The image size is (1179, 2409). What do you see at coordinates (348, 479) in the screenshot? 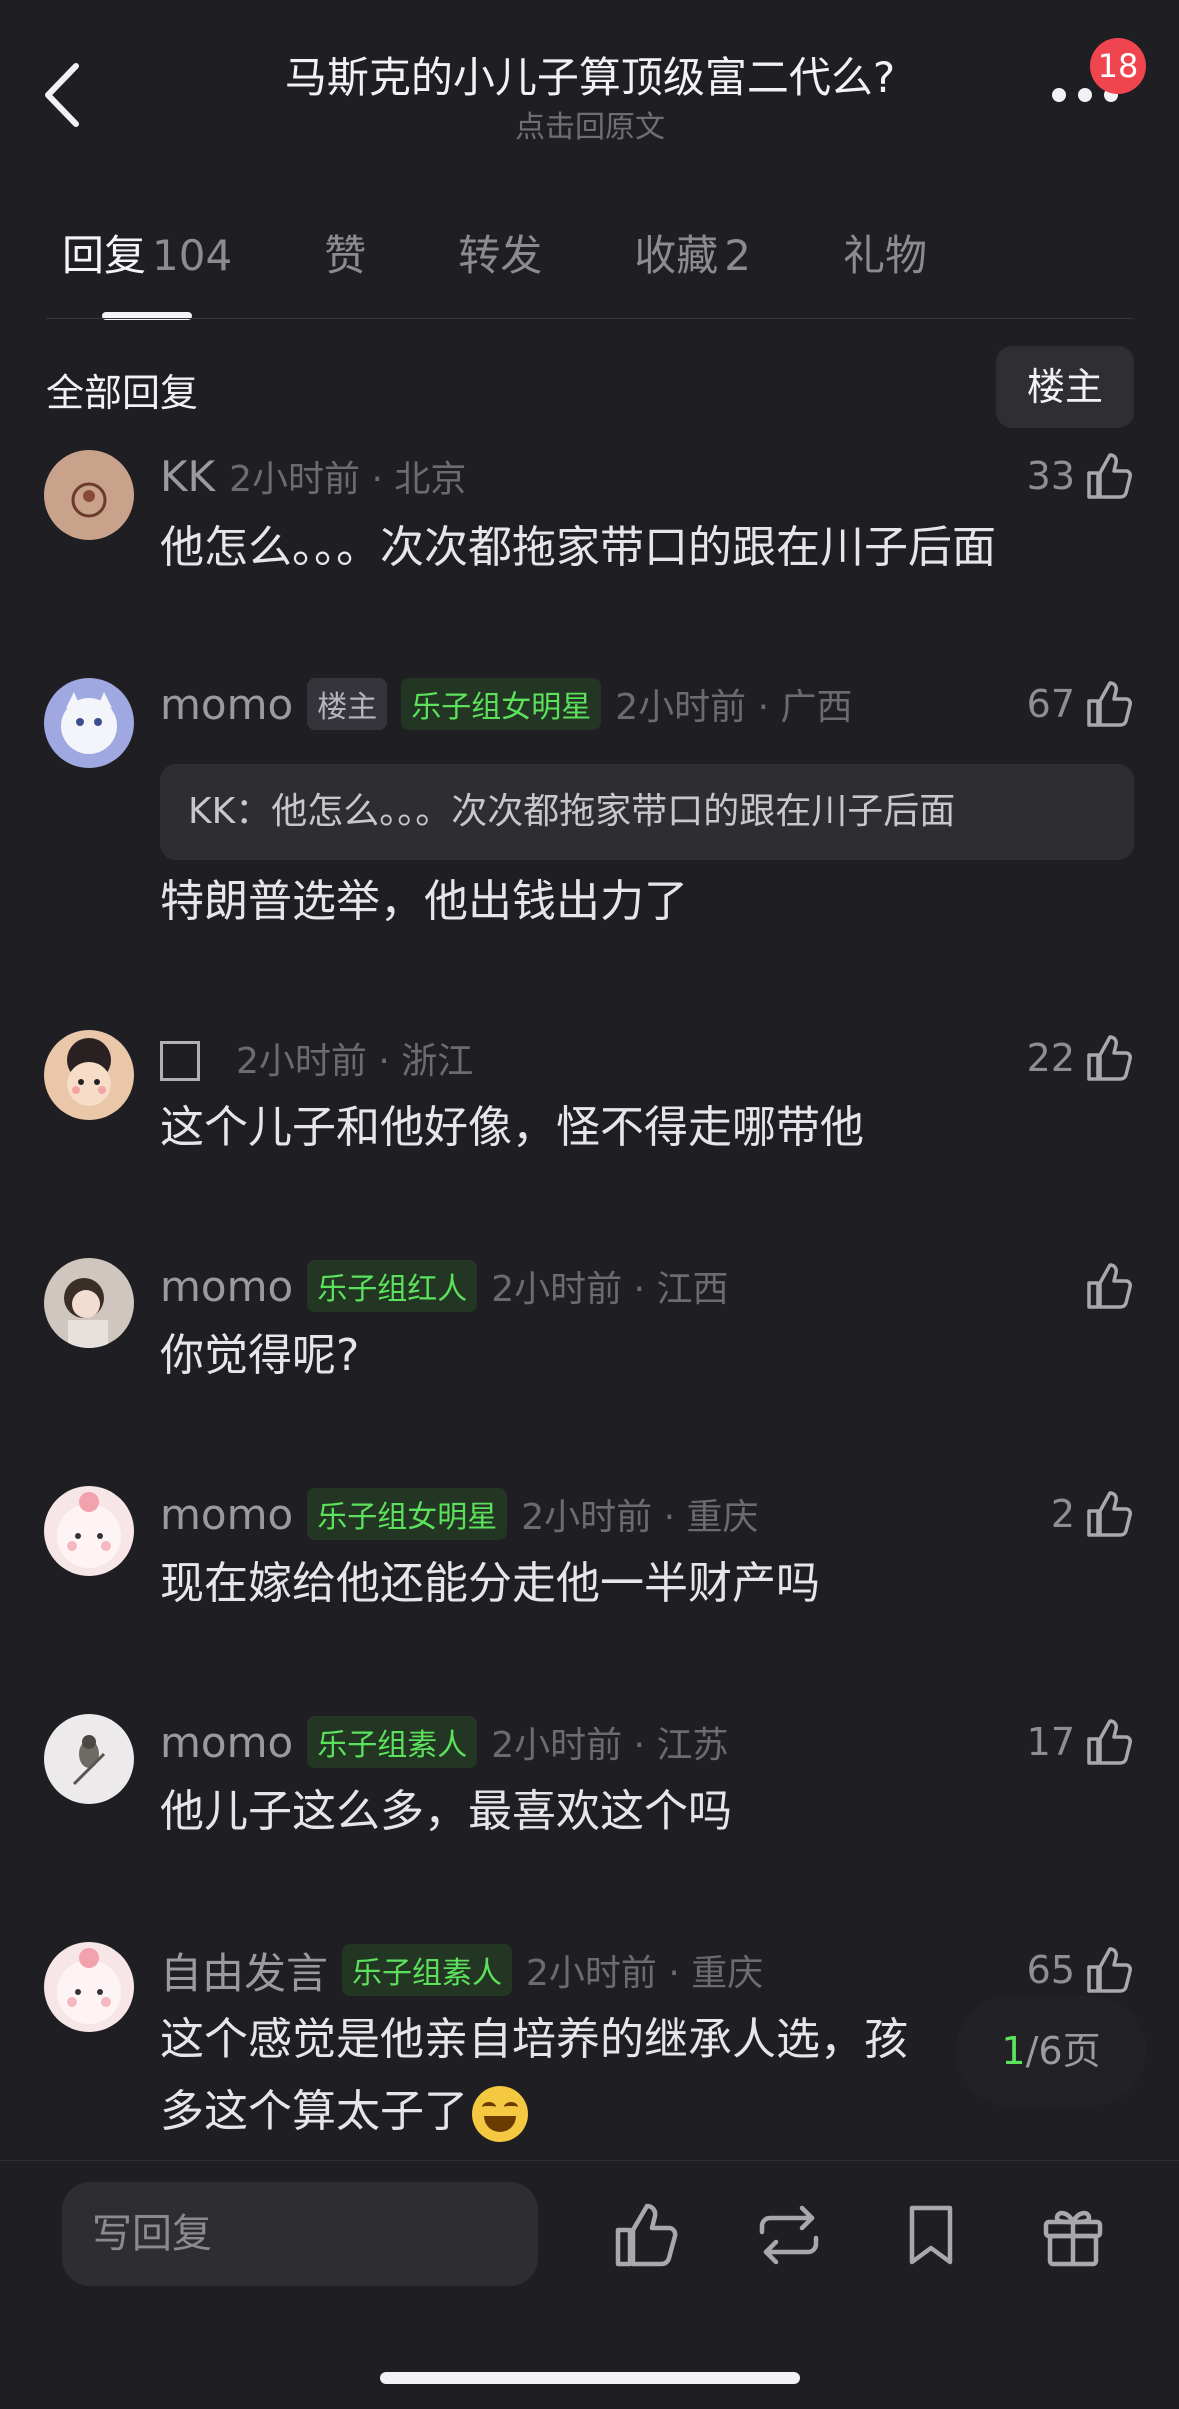
I see `comment-time-location: 2小时前 · 北京` at bounding box center [348, 479].